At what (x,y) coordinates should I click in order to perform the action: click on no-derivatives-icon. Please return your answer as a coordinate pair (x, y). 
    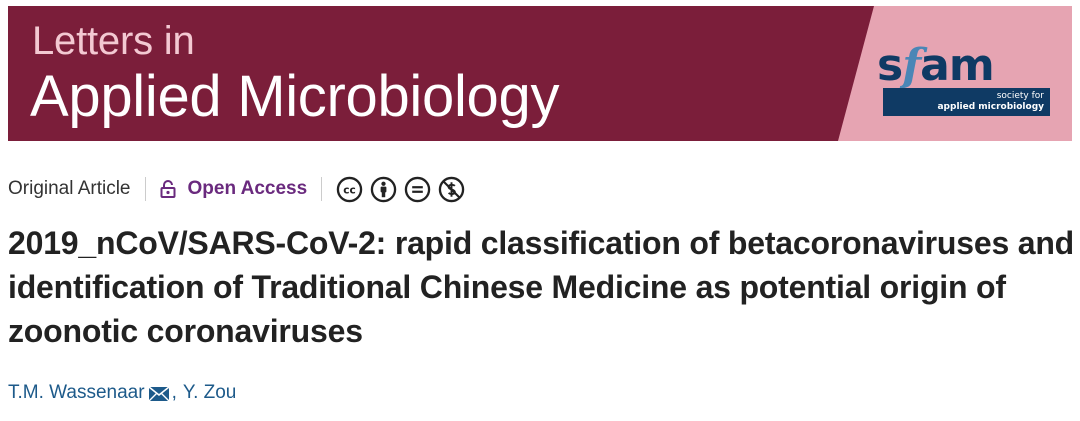
    Looking at the image, I should click on (417, 189).